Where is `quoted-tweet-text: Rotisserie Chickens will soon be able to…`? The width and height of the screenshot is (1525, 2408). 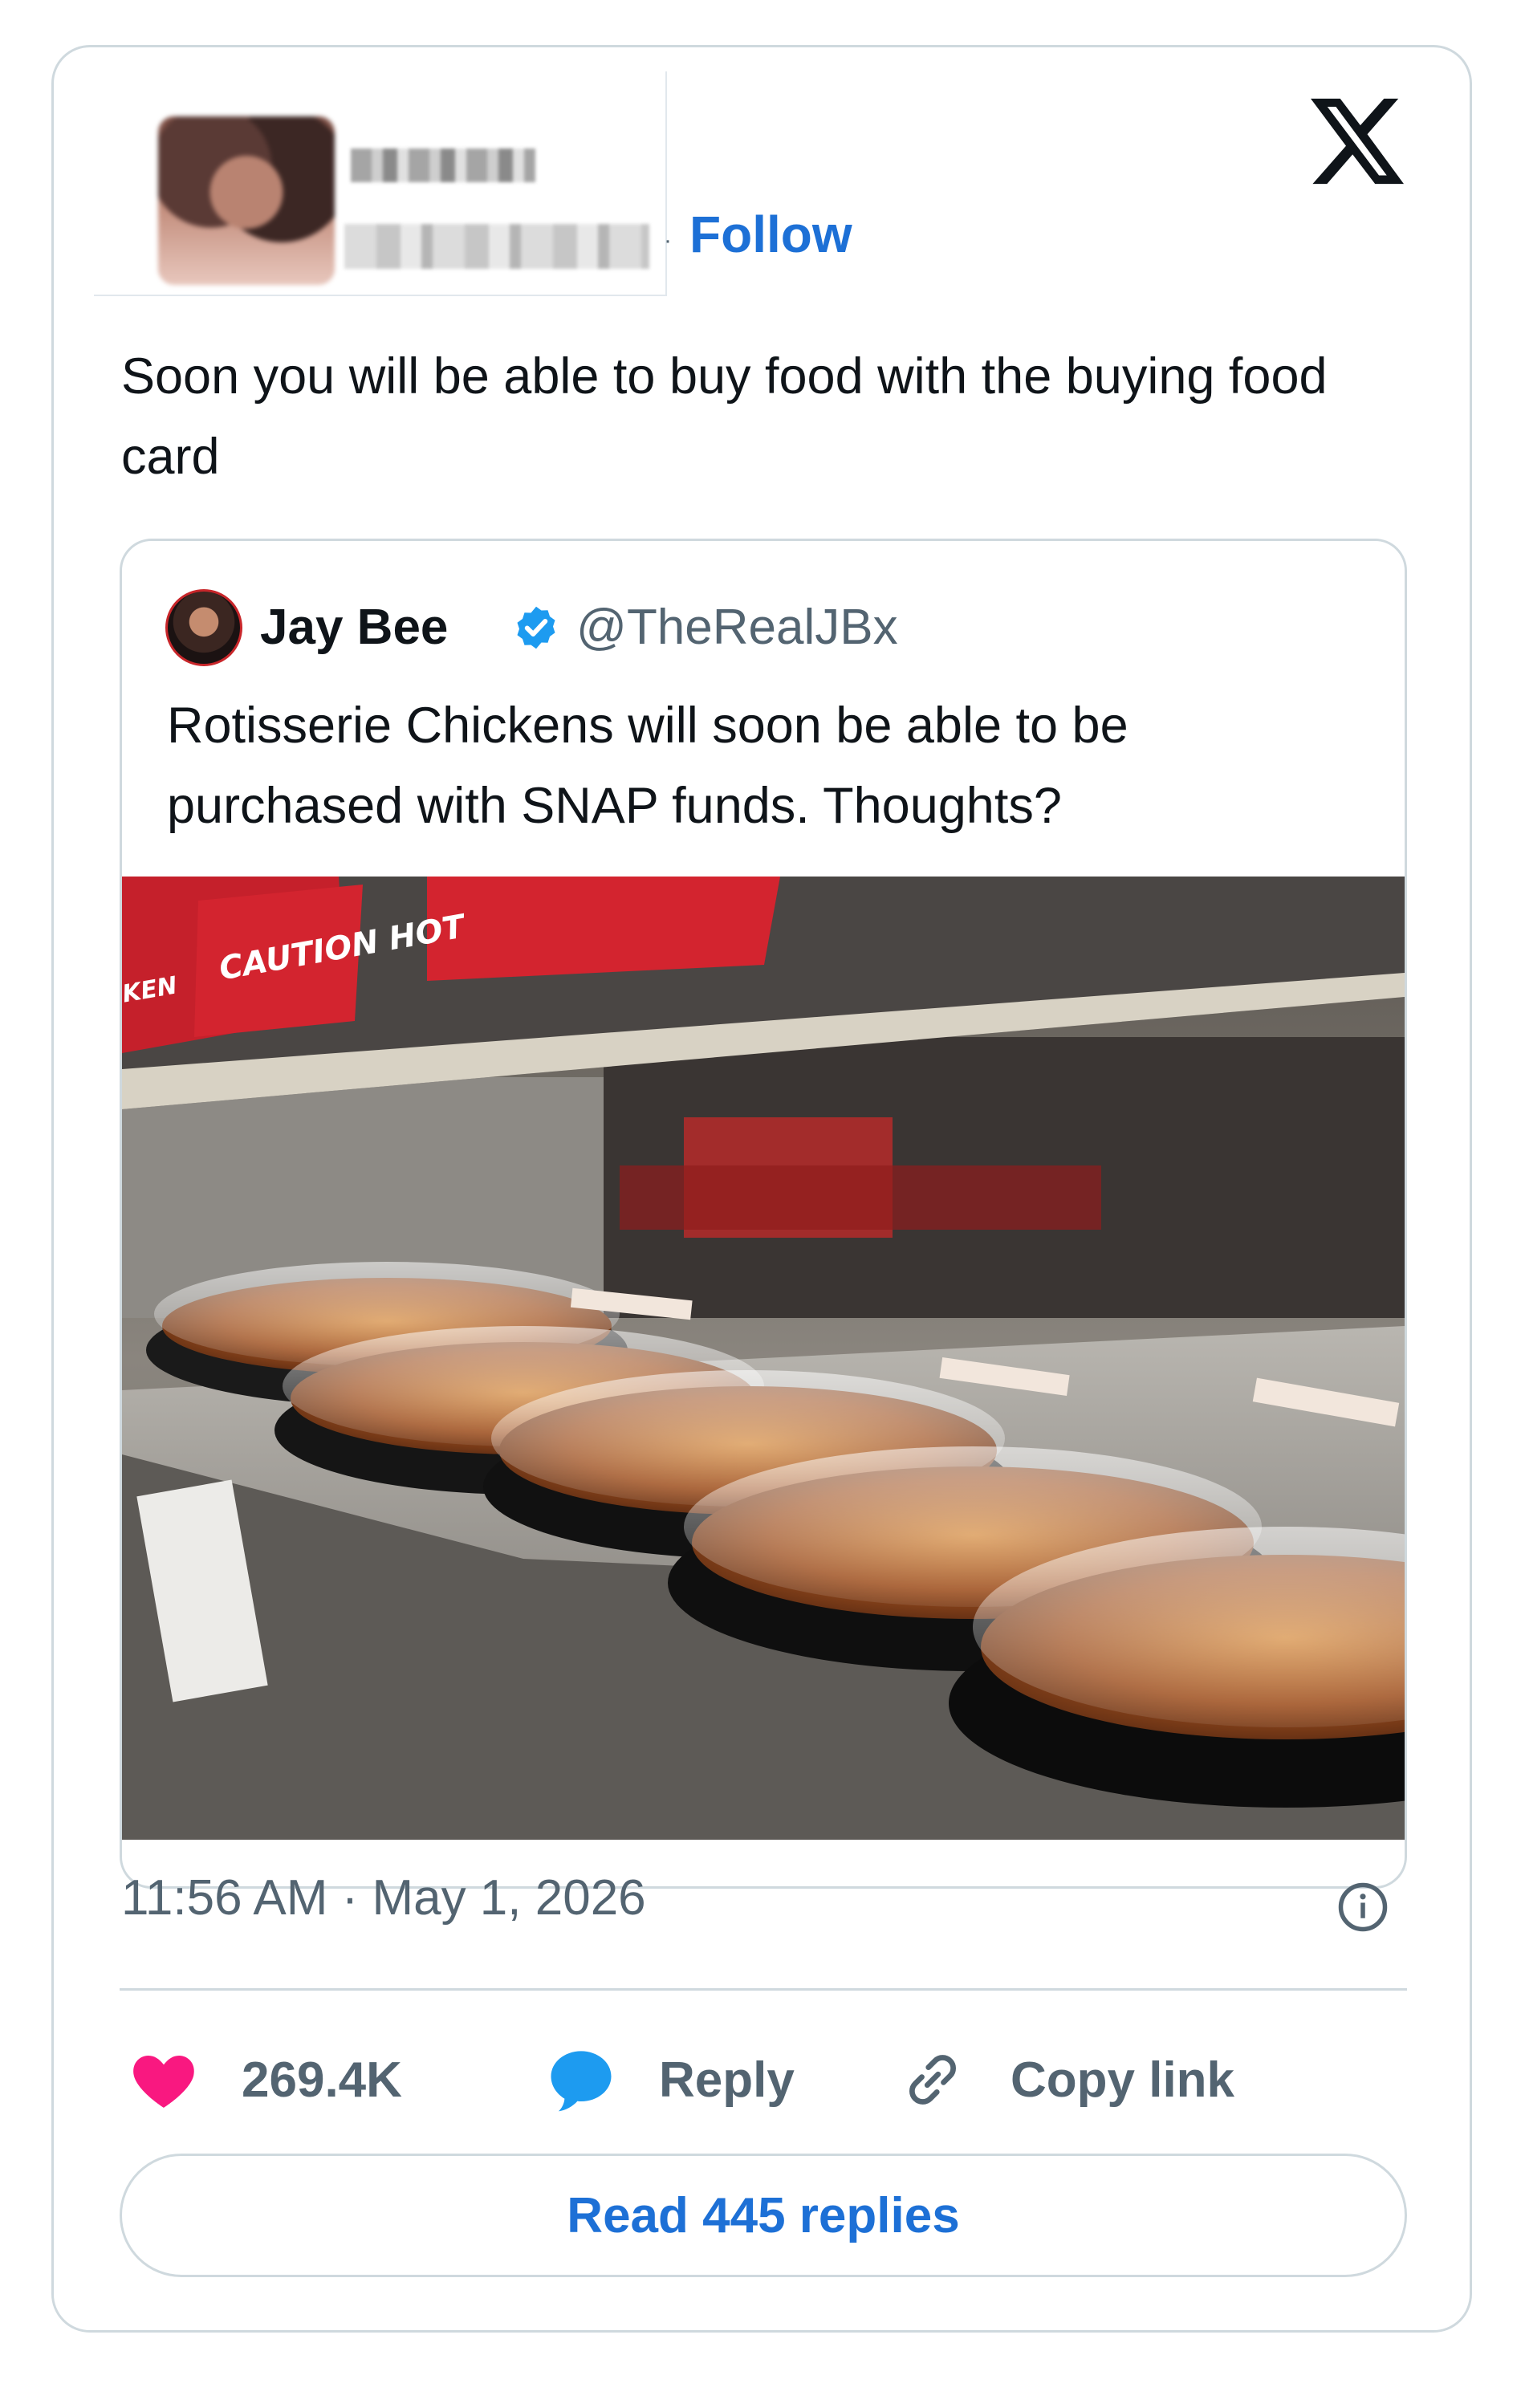
quoted-tweet-text: Rotisserie Chickens will soon be able to… is located at coordinates (647, 766).